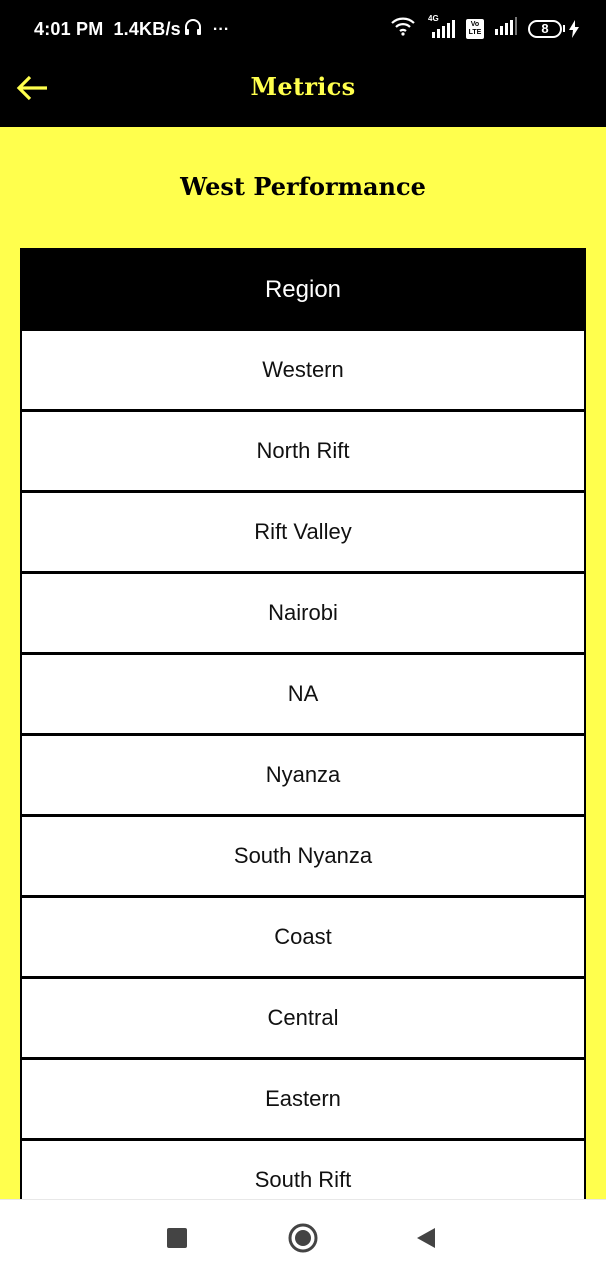 The width and height of the screenshot is (606, 1281). I want to click on triangle-back-icon, so click(426, 1240).